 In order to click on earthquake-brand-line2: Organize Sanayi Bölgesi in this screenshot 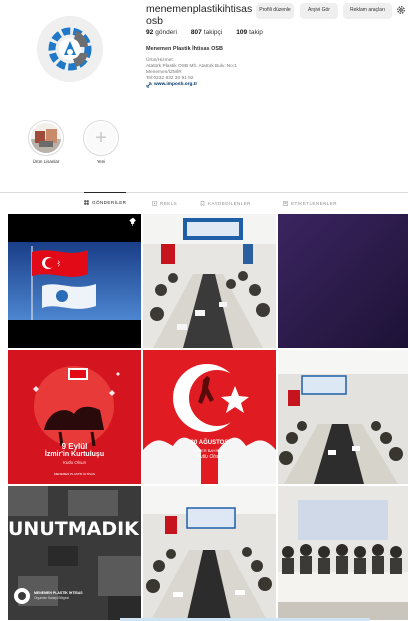, I will do `click(51, 598)`.